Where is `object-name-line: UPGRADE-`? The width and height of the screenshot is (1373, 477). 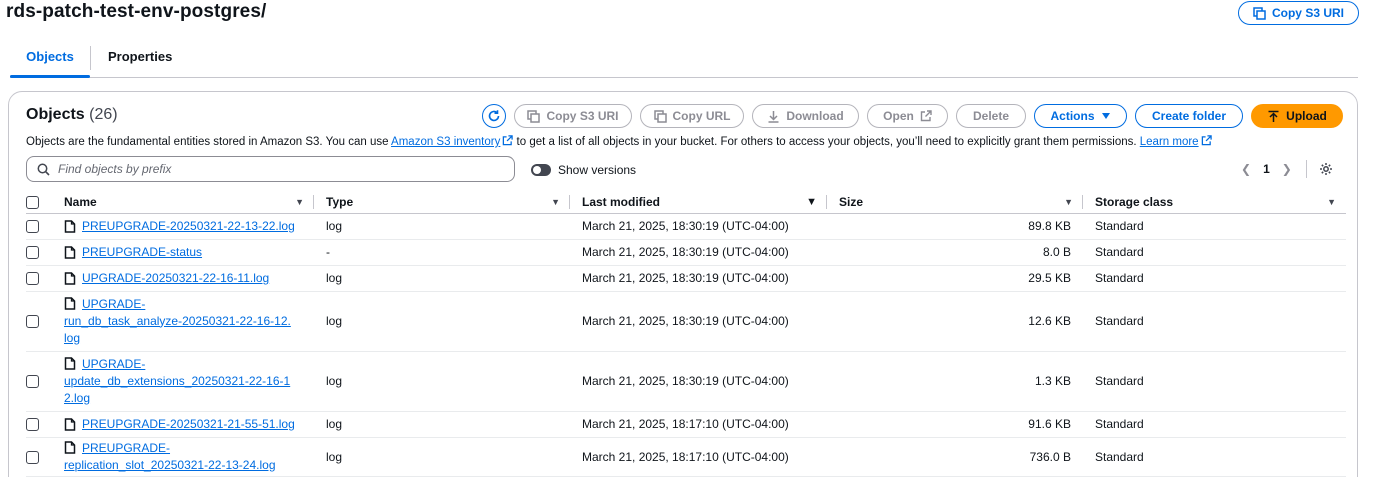
object-name-line: UPGRADE- is located at coordinates (114, 363).